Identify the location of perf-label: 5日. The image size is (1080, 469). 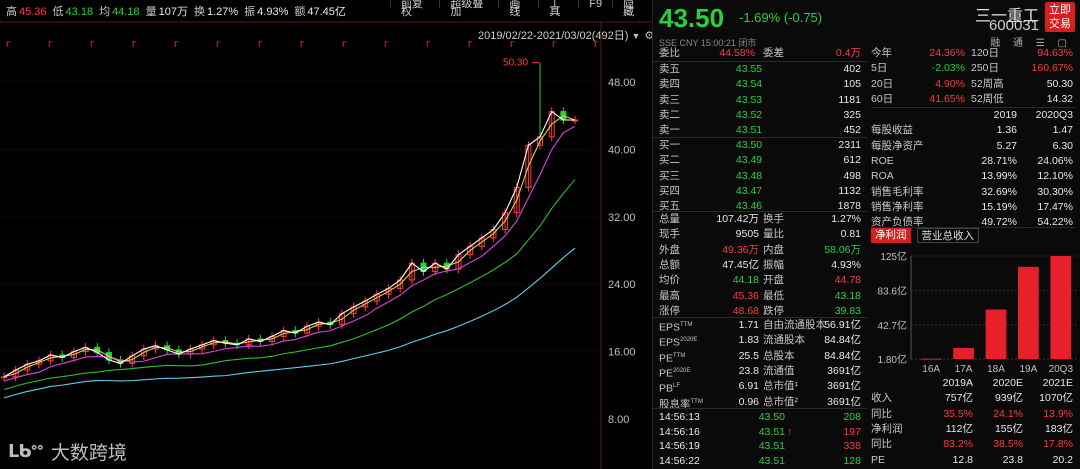
(879, 68).